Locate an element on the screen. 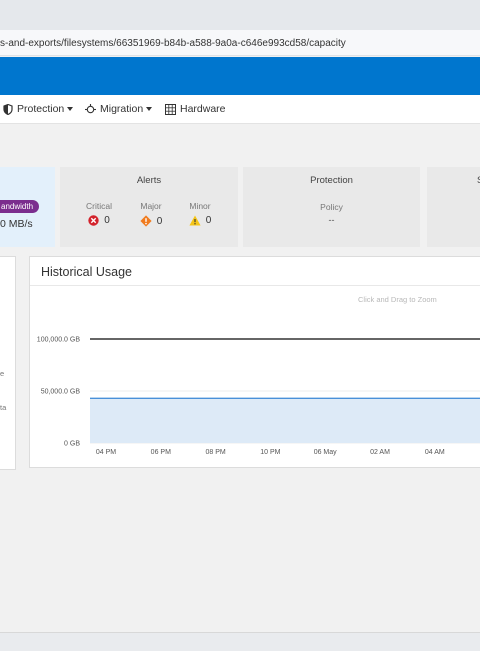 Image resolution: width=480 pixels, height=651 pixels. used-capacity-area is located at coordinates (285, 420).